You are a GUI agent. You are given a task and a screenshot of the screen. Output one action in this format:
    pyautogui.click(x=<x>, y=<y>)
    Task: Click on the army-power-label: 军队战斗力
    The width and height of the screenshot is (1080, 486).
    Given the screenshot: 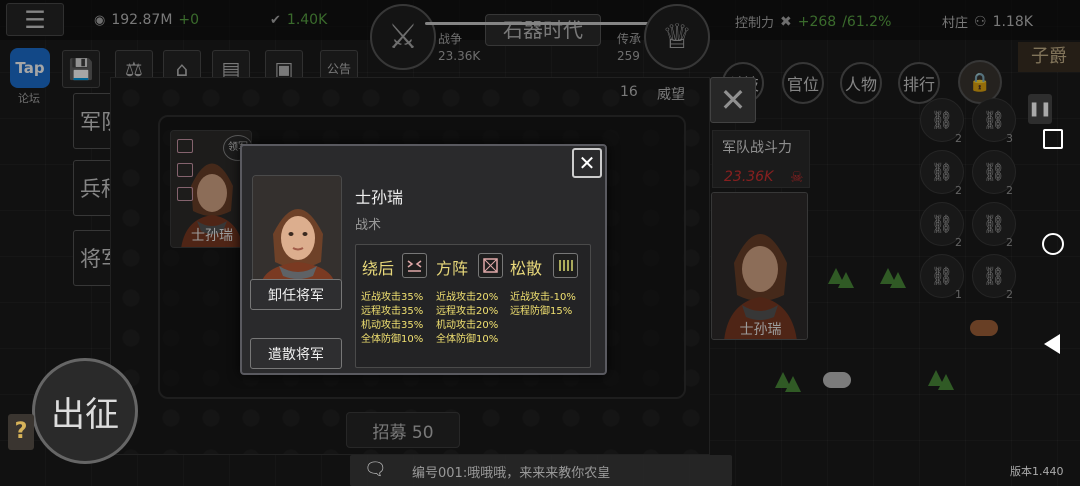 What is the action you would take?
    pyautogui.click(x=757, y=148)
    